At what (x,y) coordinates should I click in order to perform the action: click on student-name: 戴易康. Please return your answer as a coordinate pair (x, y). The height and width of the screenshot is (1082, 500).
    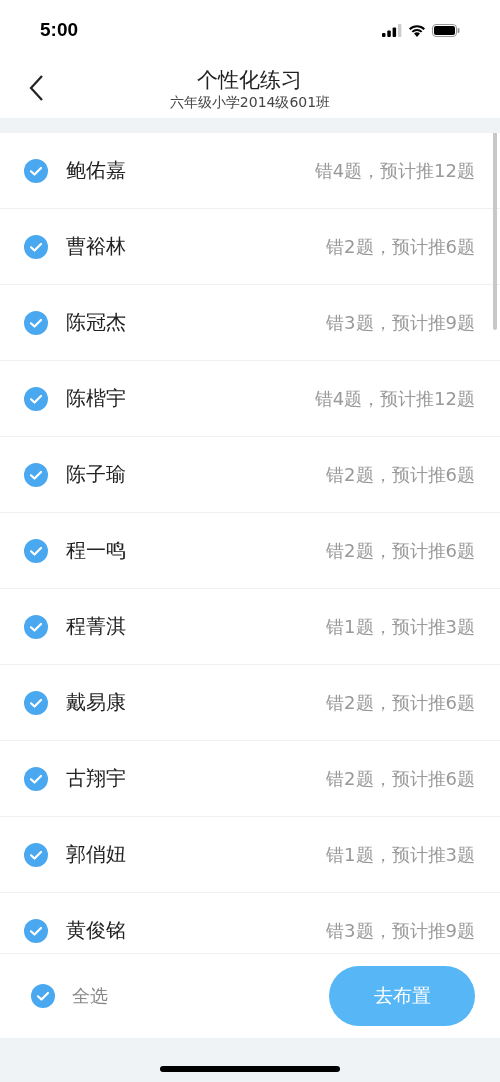
    Looking at the image, I should click on (96, 702).